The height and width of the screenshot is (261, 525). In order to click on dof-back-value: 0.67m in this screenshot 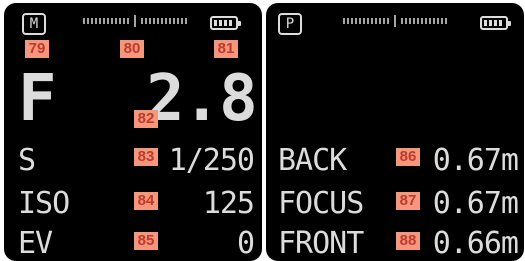, I will do `click(475, 160)`.